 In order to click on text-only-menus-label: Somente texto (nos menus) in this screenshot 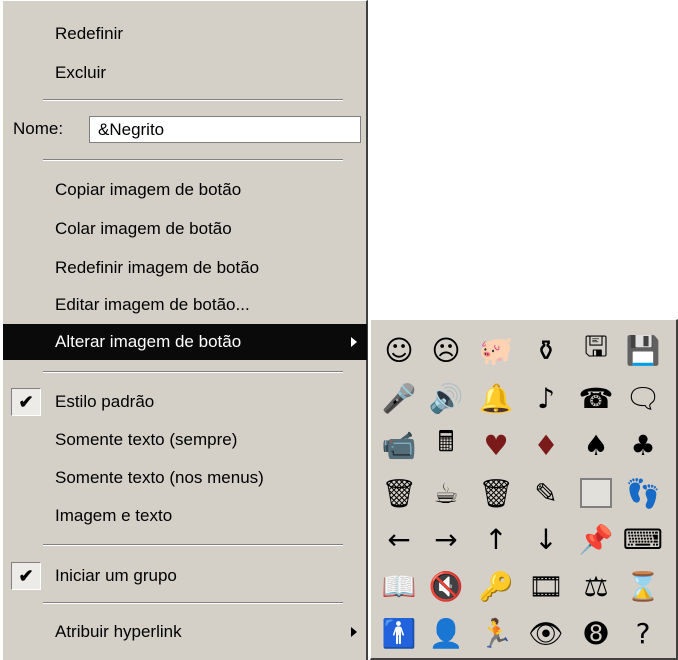, I will do `click(159, 477)`.